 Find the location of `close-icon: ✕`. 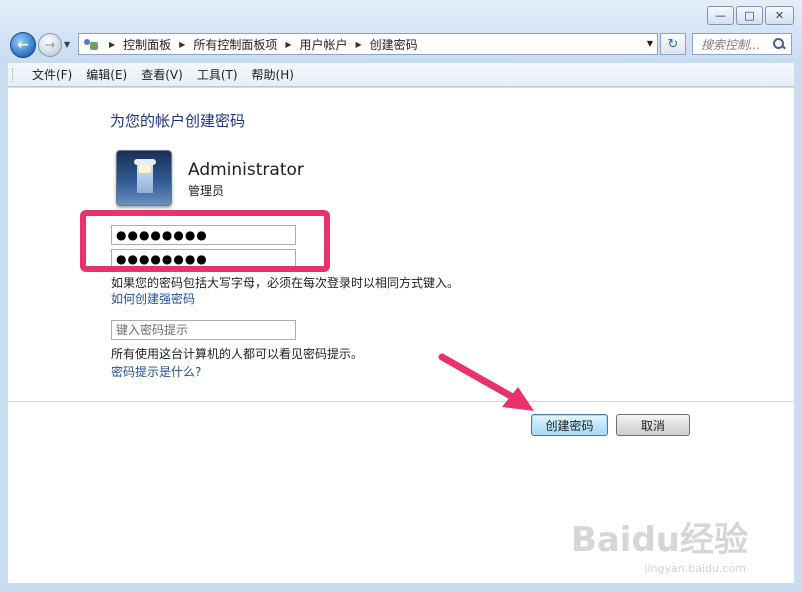

close-icon: ✕ is located at coordinates (779, 15).